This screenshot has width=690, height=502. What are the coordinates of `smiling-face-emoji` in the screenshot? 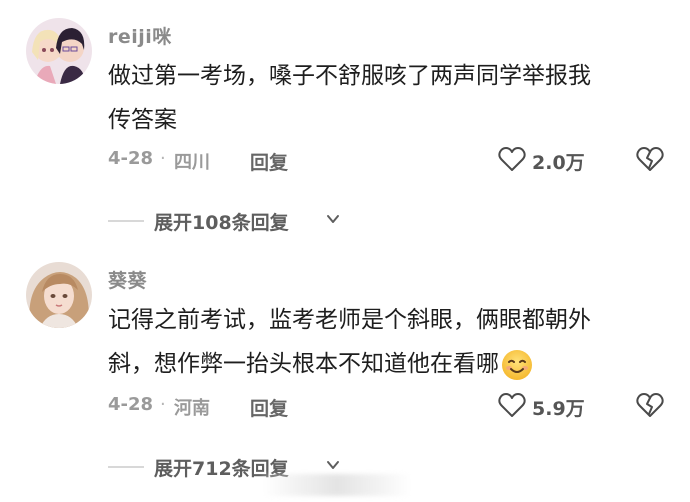 It's located at (517, 364).